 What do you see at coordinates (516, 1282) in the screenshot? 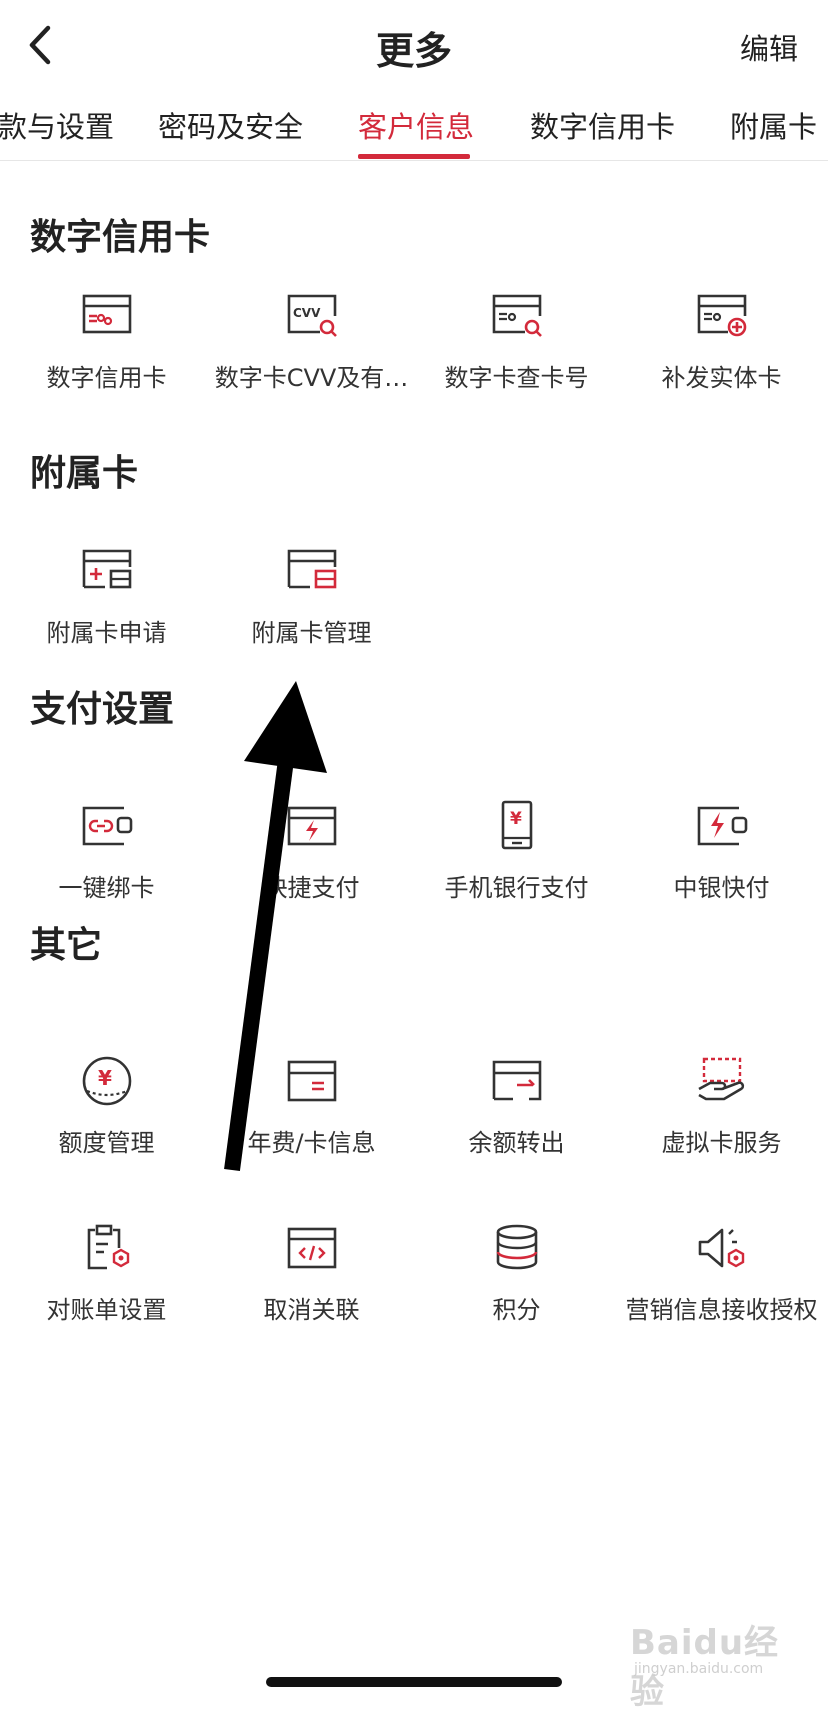
I see `item-points: 积分` at bounding box center [516, 1282].